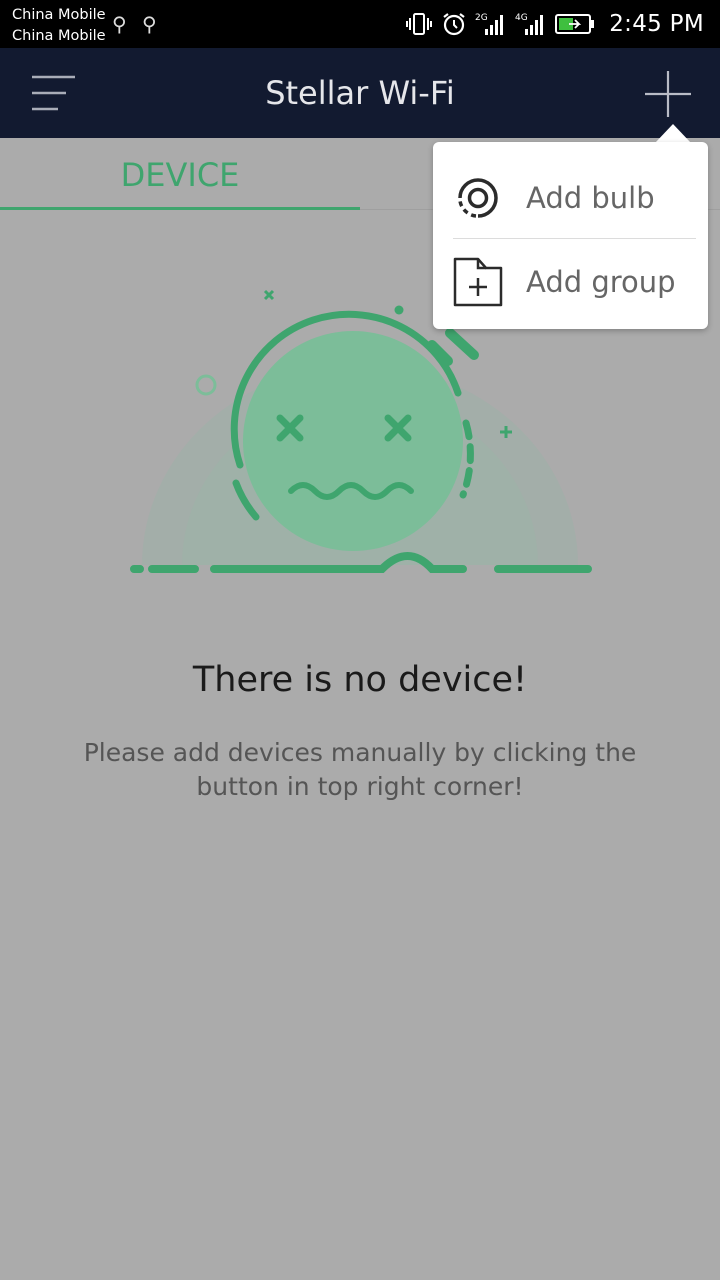  Describe the element at coordinates (119, 24) in the screenshot. I see `usb-icon: ⚲` at that location.